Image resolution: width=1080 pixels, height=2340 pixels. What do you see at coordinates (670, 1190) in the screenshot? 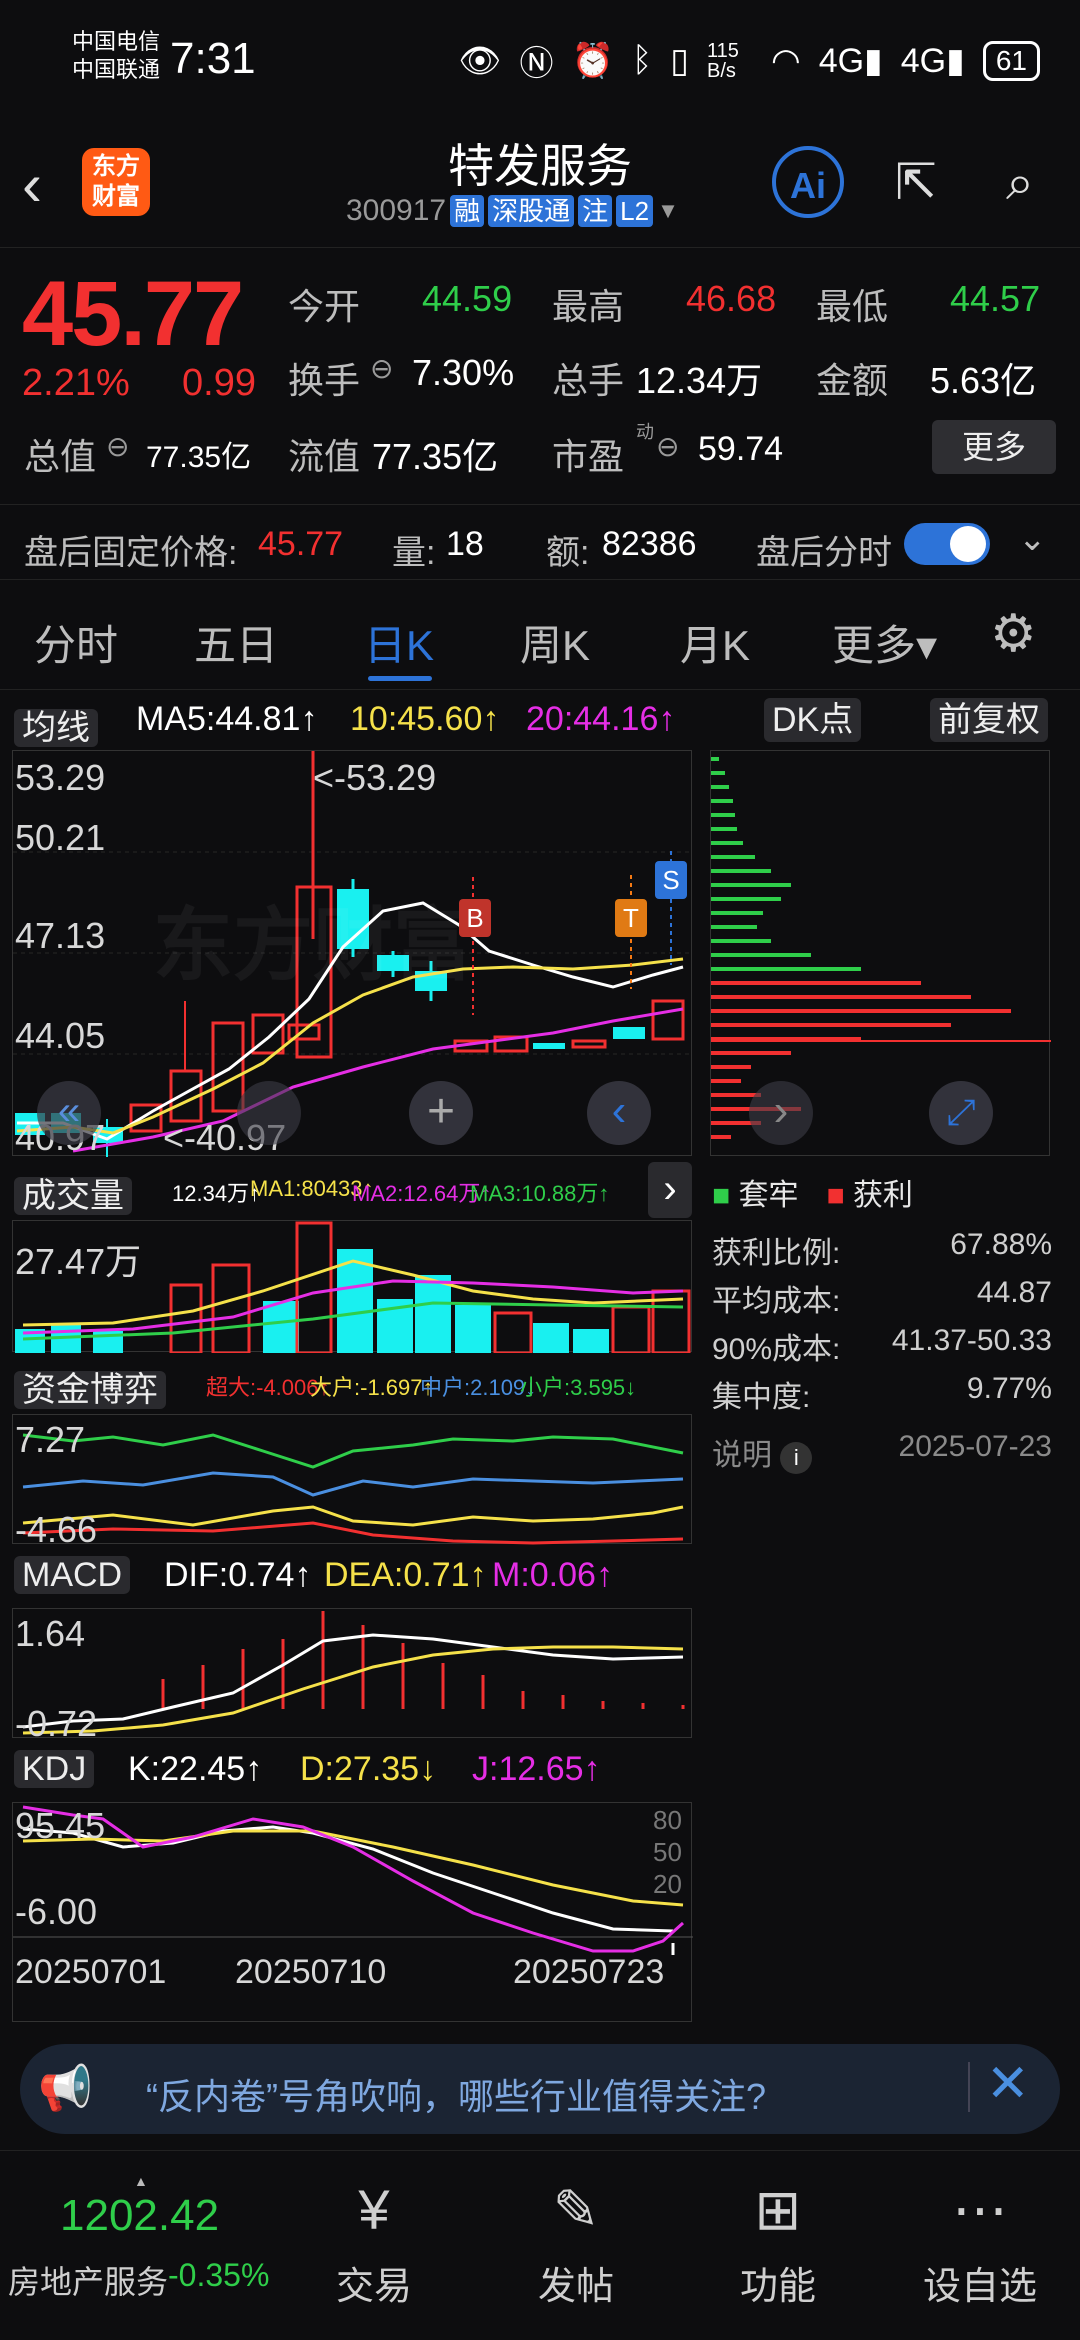
I see `expand-right-icon: ›` at bounding box center [670, 1190].